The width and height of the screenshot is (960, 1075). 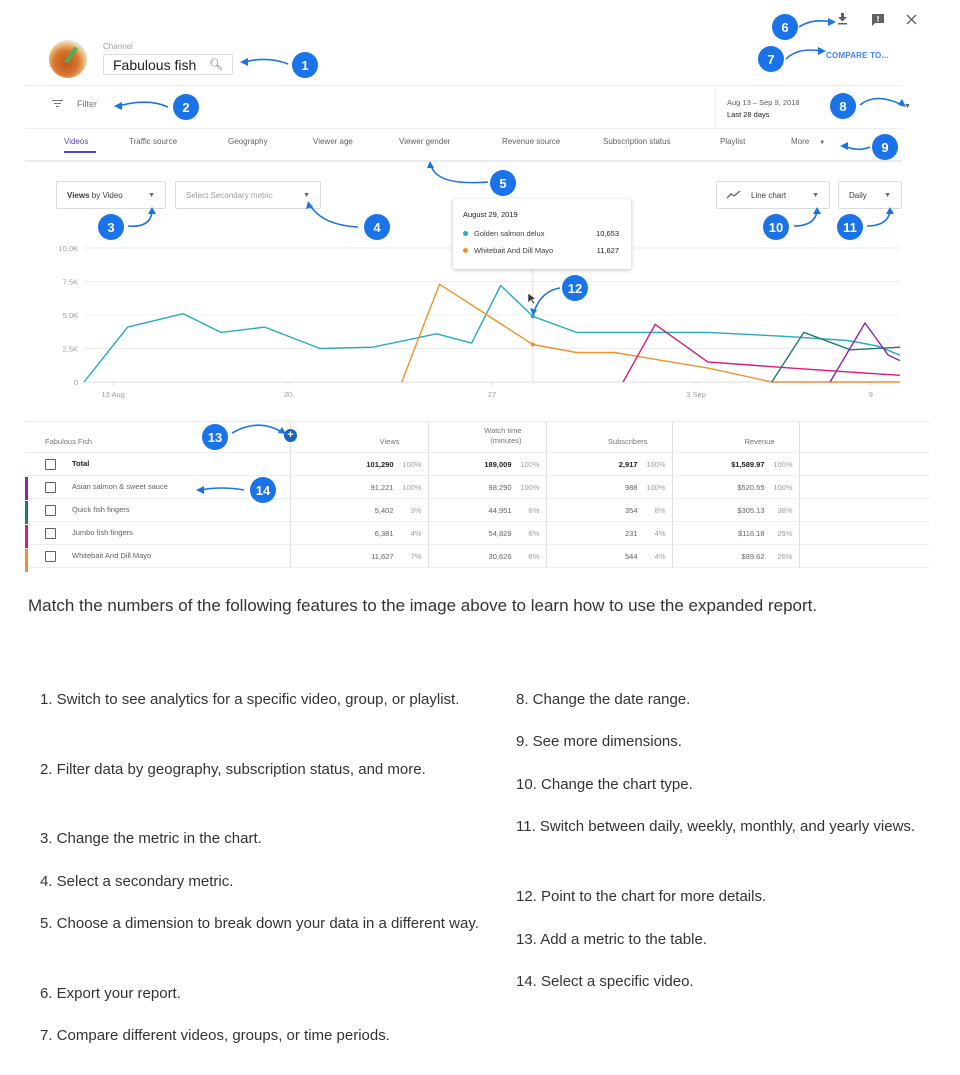 What do you see at coordinates (110, 993) in the screenshot?
I see `instruction-item: 6. Export your report.` at bounding box center [110, 993].